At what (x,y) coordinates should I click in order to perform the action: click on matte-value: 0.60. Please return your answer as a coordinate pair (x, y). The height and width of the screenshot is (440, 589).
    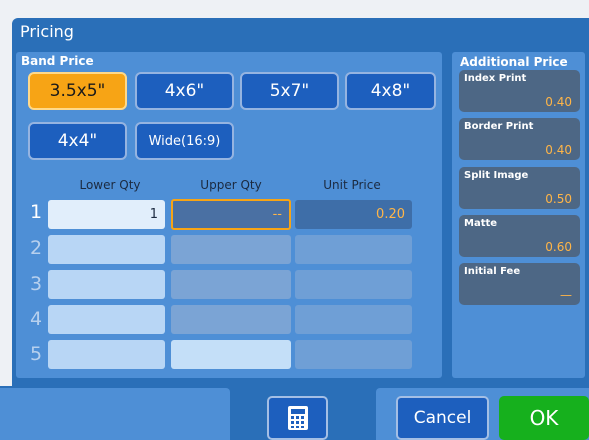
    Looking at the image, I should click on (558, 247).